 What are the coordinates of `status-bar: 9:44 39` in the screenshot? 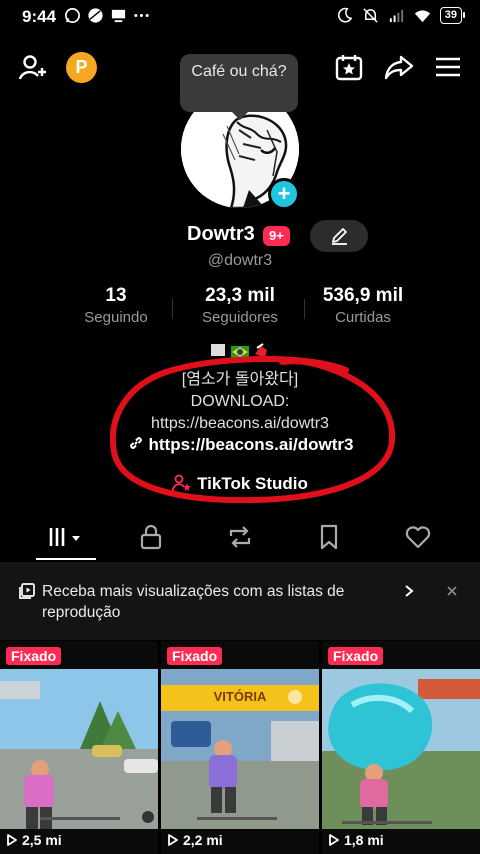 It's located at (240, 17).